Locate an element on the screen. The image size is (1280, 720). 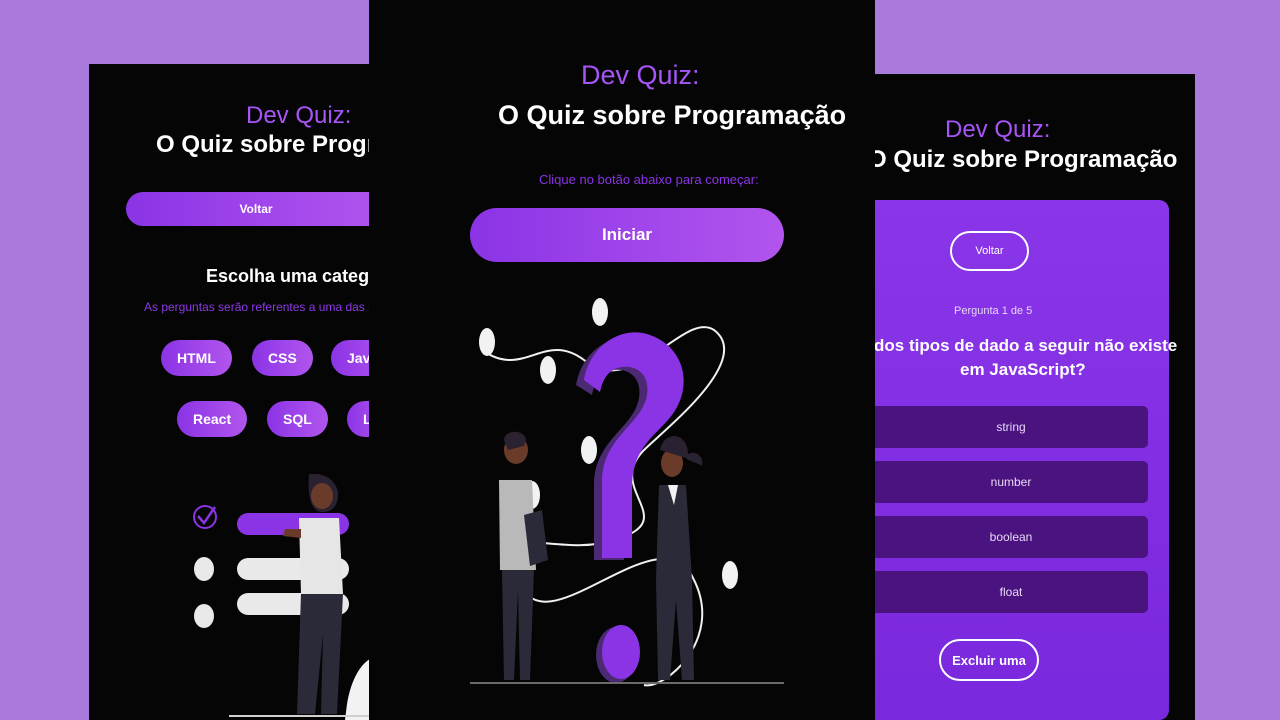
category-react-button: React is located at coordinates (212, 419).